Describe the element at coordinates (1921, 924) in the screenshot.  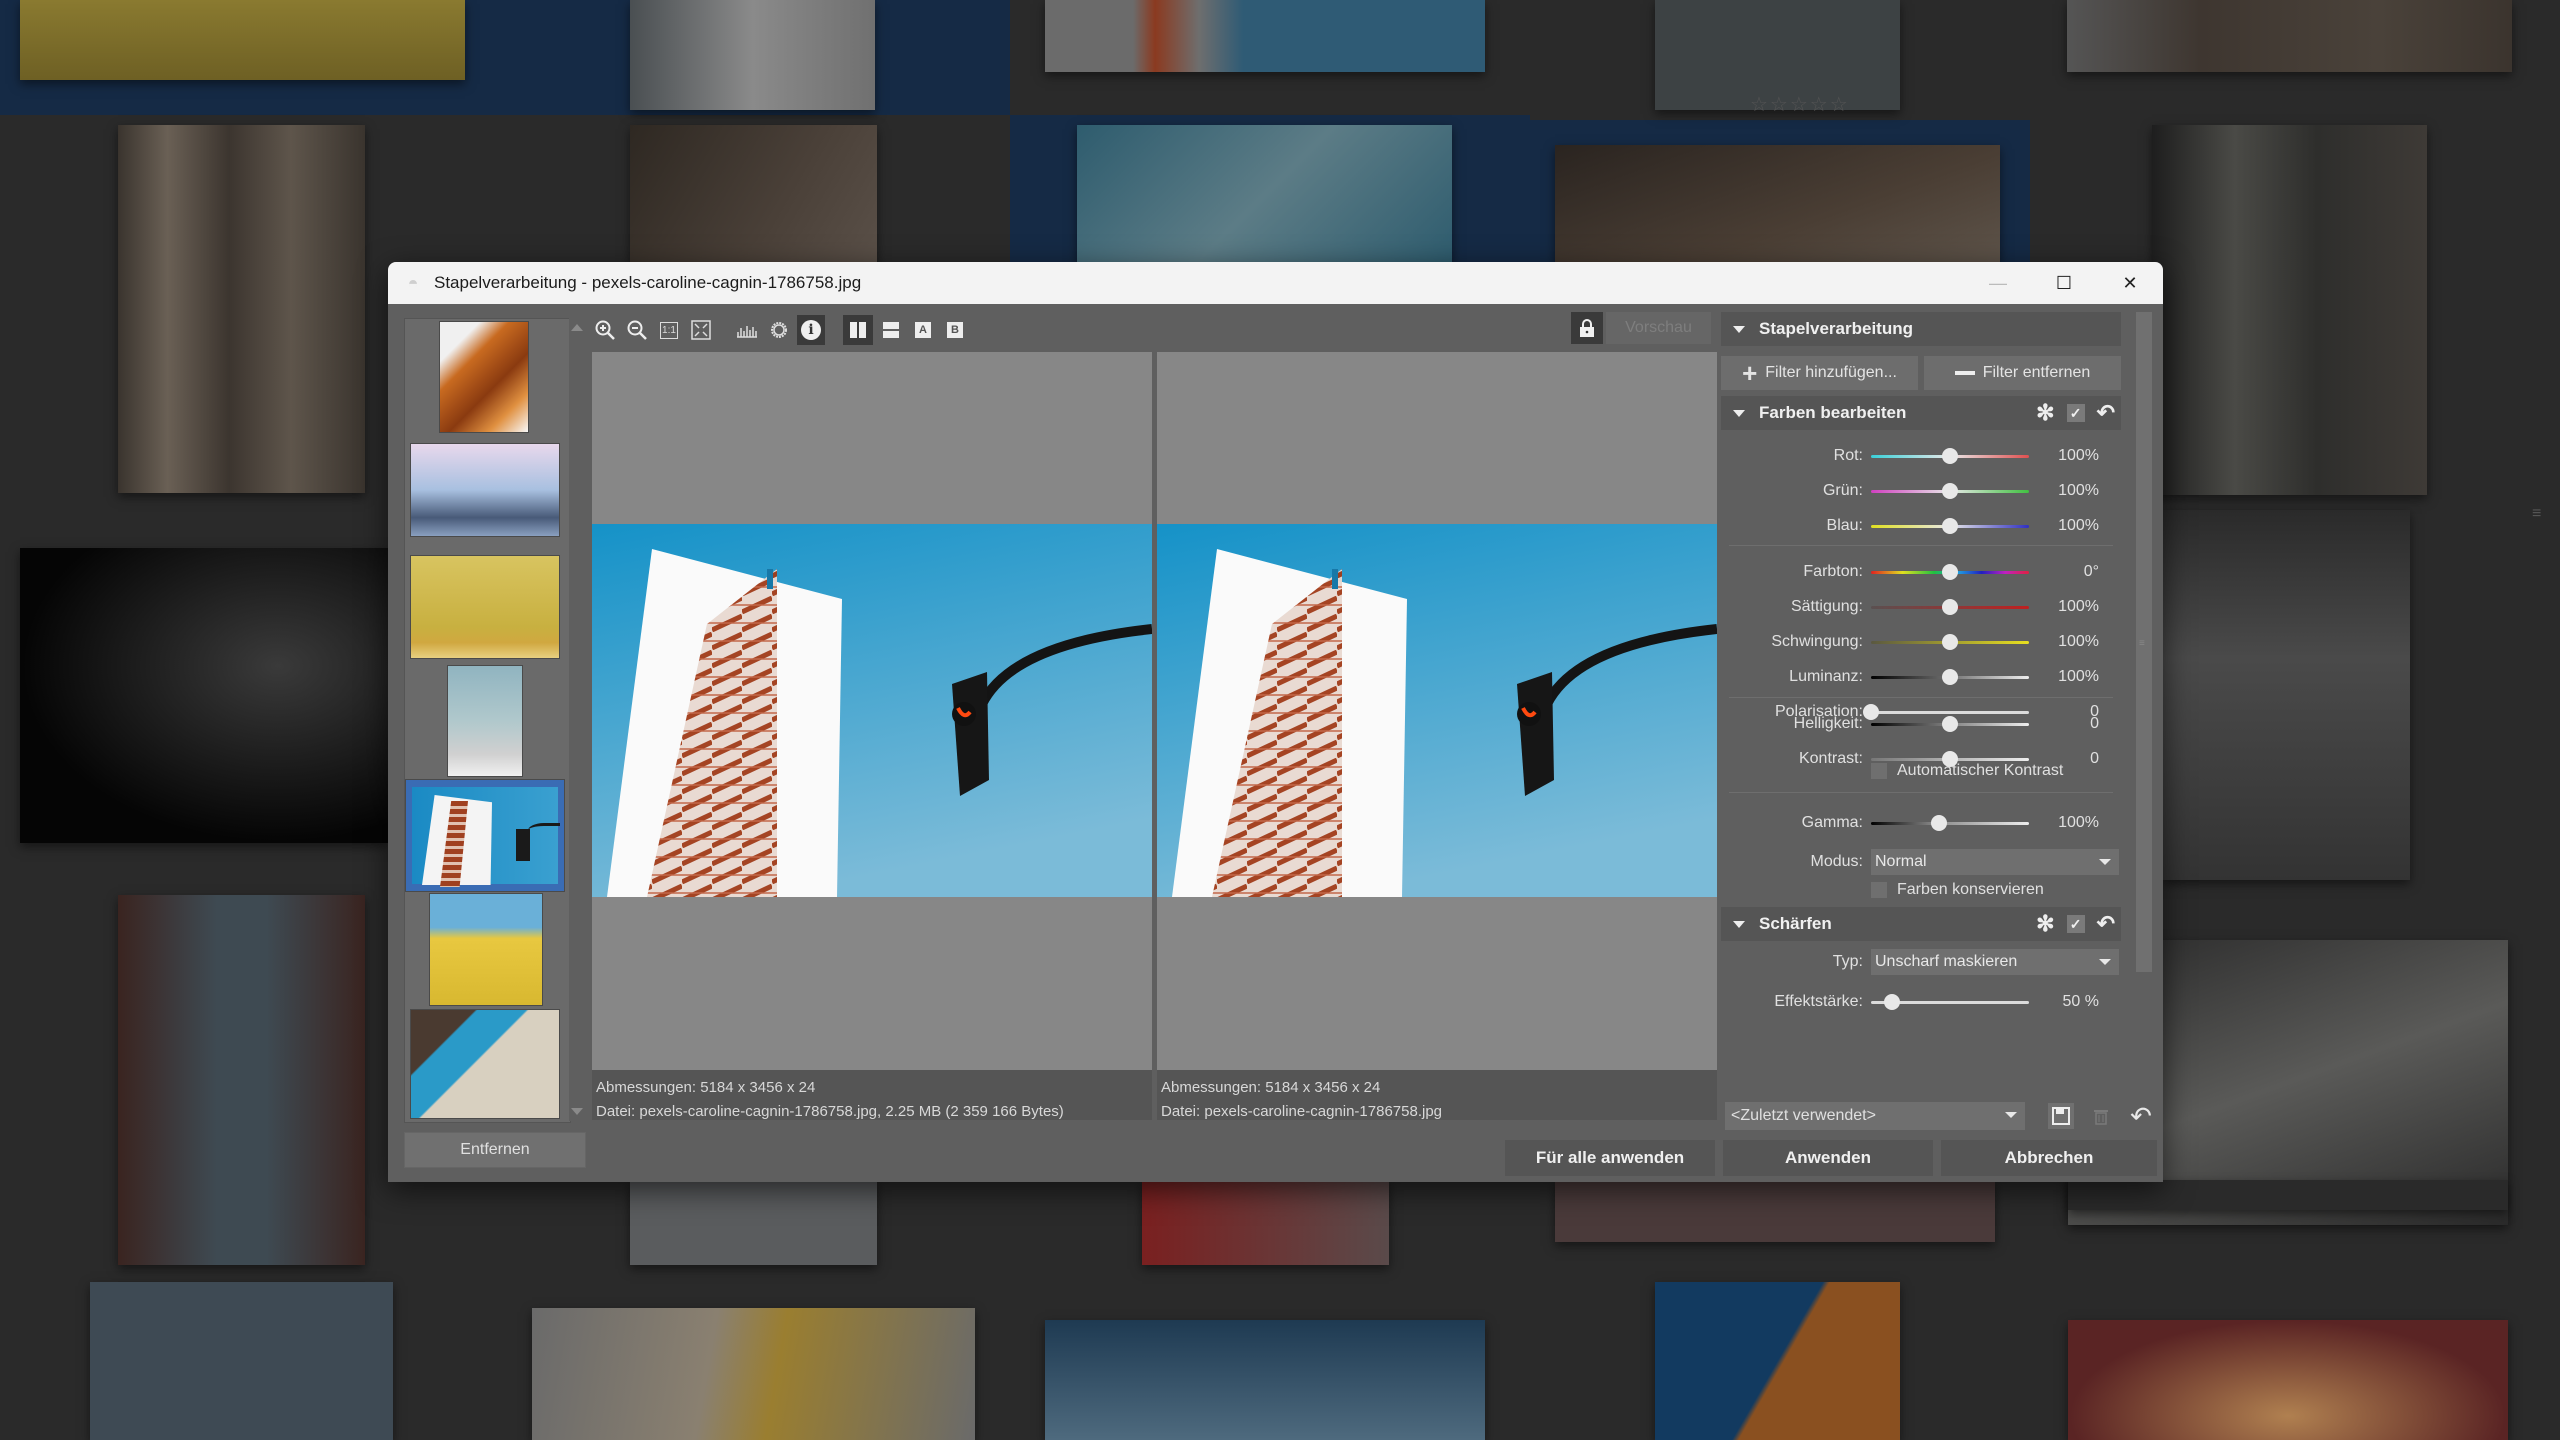
I see `sharpen-section-header: Schärfen ✻ ✓ ↶` at that location.